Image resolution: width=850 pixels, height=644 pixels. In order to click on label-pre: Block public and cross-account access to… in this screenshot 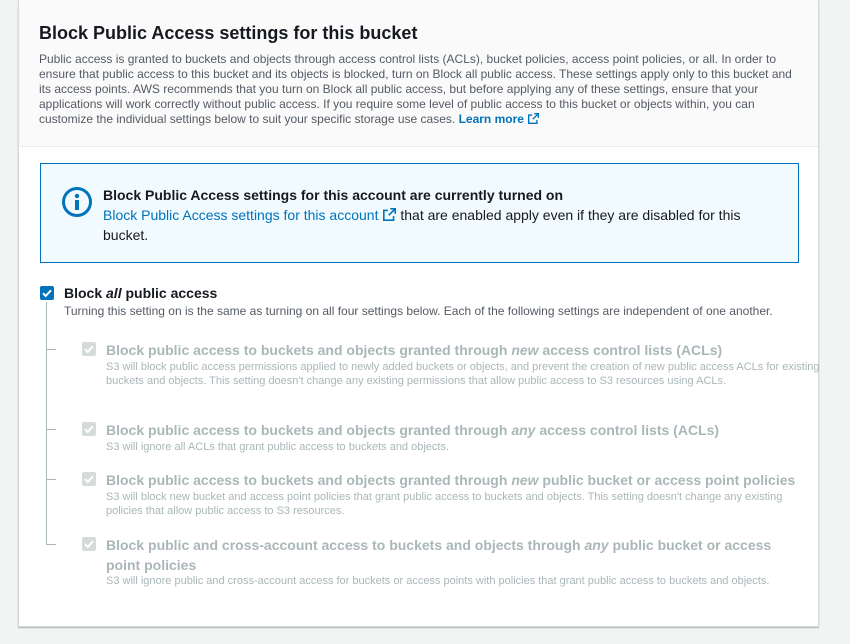, I will do `click(345, 545)`.